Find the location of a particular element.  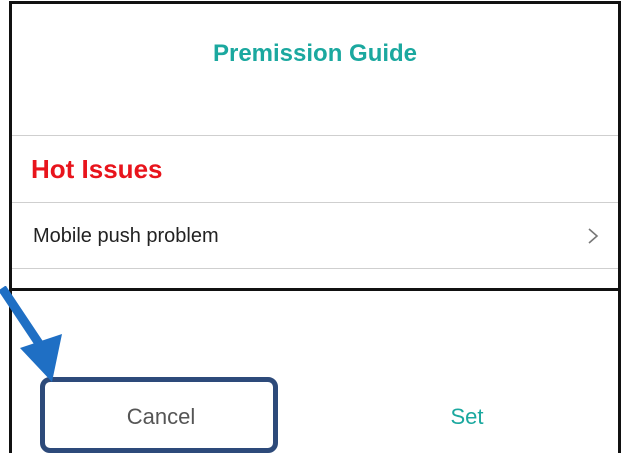

list-item-mobile-push-problem: Mobile push problem is located at coordinates (315, 235).